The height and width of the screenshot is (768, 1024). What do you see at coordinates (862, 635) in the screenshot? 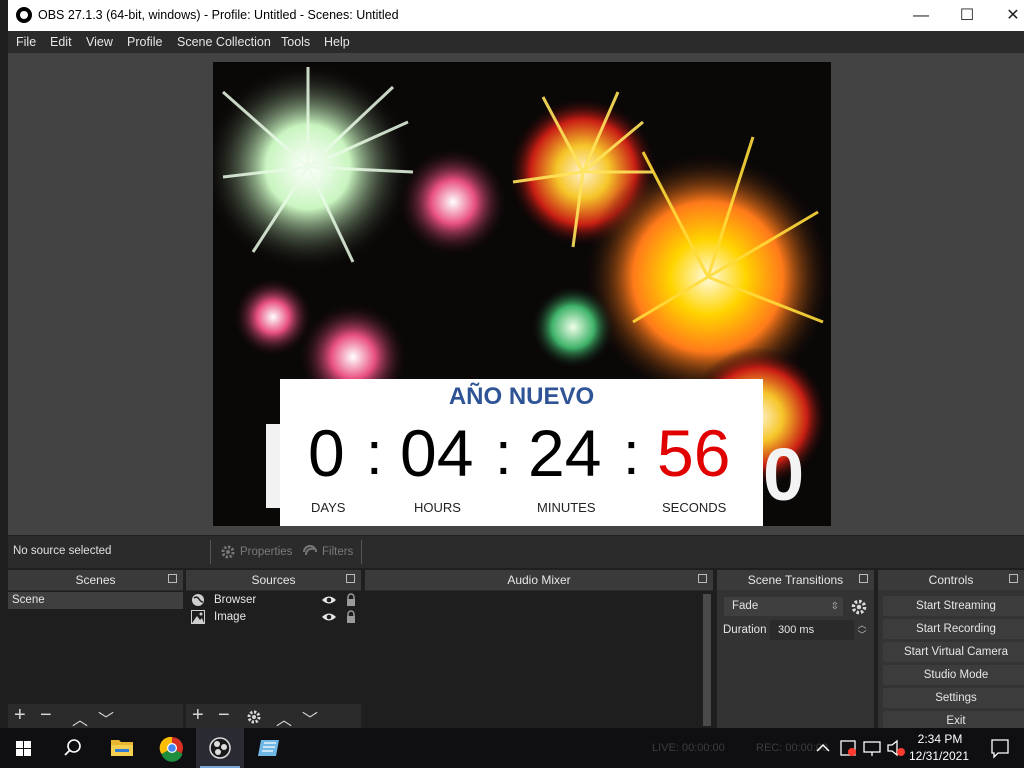
I see `decrement-icon: ﹀` at bounding box center [862, 635].